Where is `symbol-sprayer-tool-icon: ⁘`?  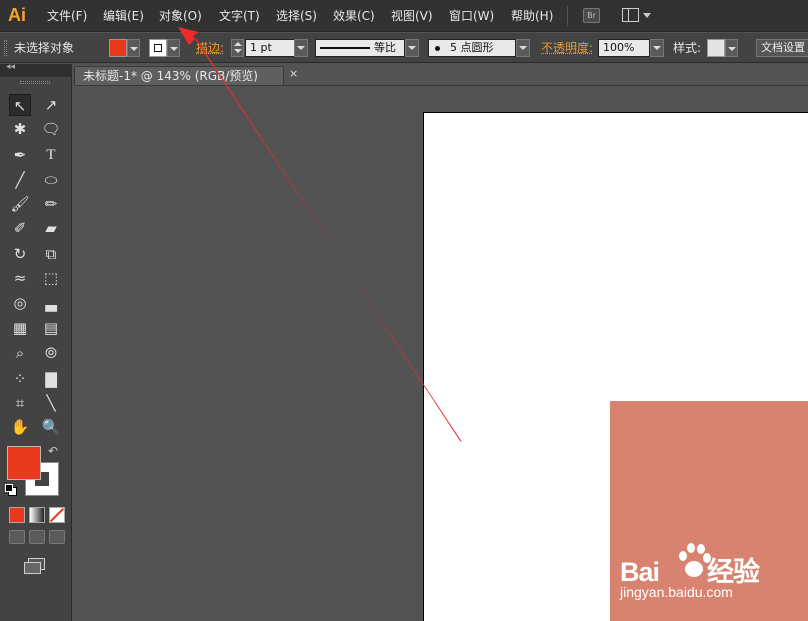 symbol-sprayer-tool-icon: ⁘ is located at coordinates (20, 379).